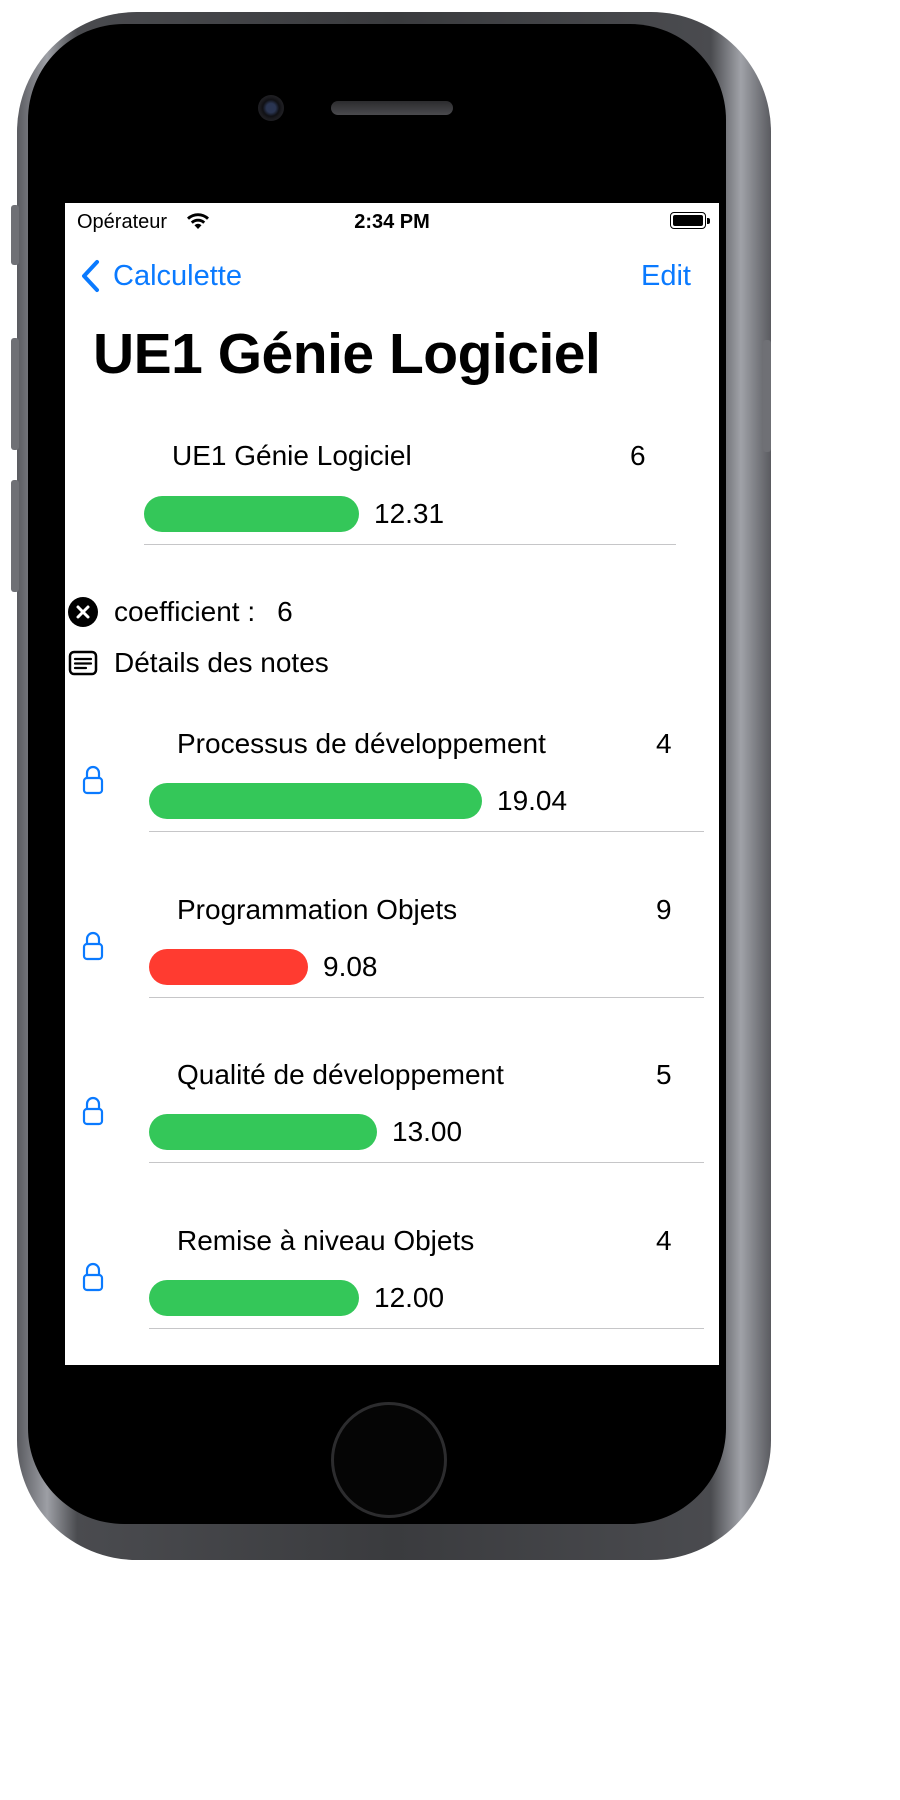 The image size is (900, 1800). Describe the element at coordinates (767, 396) in the screenshot. I see `power-button` at that location.